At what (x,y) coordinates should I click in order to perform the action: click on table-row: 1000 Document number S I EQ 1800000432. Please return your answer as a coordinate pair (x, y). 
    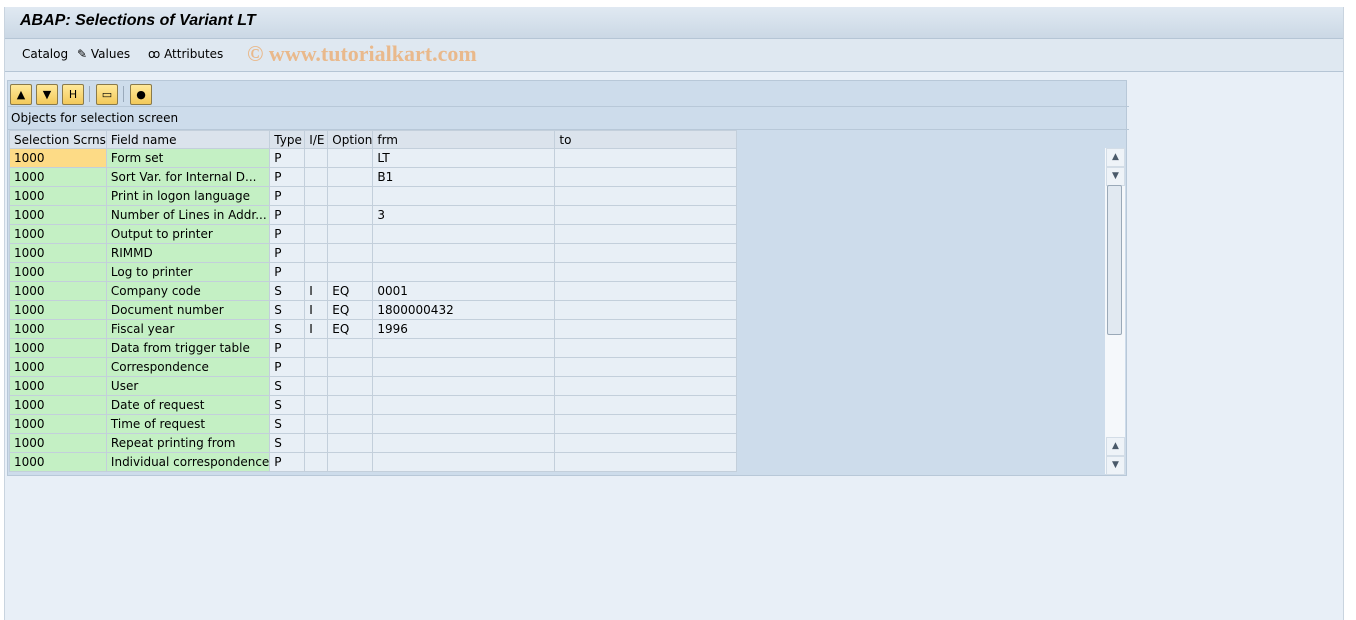
    Looking at the image, I should click on (373, 310).